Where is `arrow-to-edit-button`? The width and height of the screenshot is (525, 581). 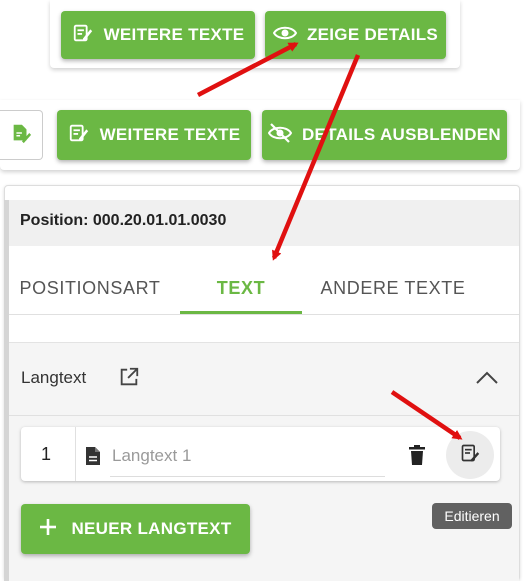
arrow-to-edit-button is located at coordinates (426, 415).